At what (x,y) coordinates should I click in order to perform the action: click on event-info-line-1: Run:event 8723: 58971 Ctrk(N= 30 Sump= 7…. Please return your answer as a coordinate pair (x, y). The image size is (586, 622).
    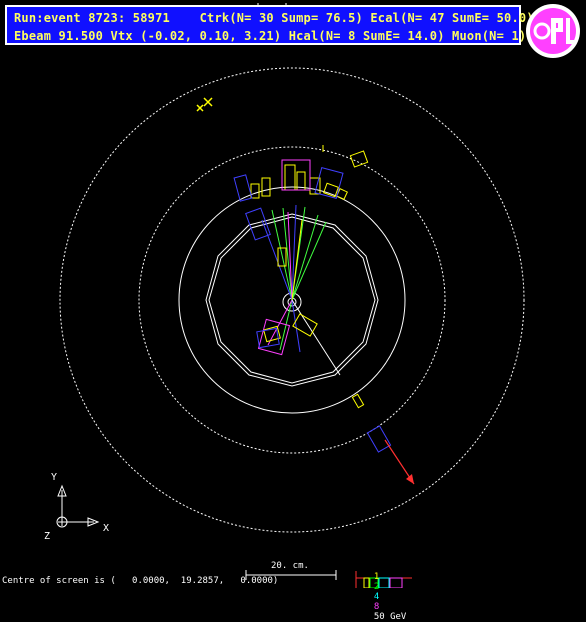
    Looking at the image, I should click on (274, 18).